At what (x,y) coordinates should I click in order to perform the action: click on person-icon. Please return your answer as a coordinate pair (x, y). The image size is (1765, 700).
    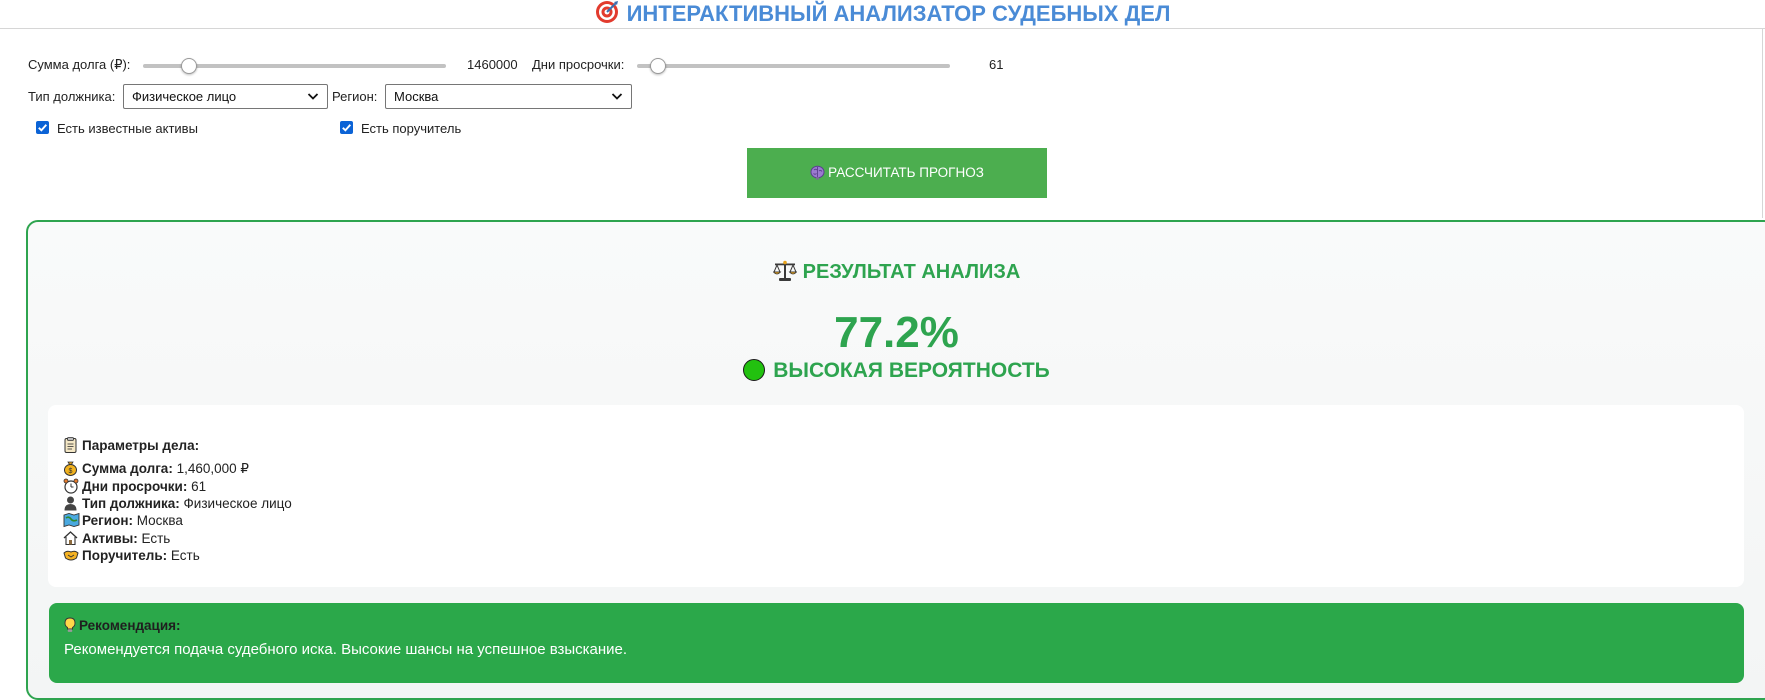
    Looking at the image, I should click on (71, 503).